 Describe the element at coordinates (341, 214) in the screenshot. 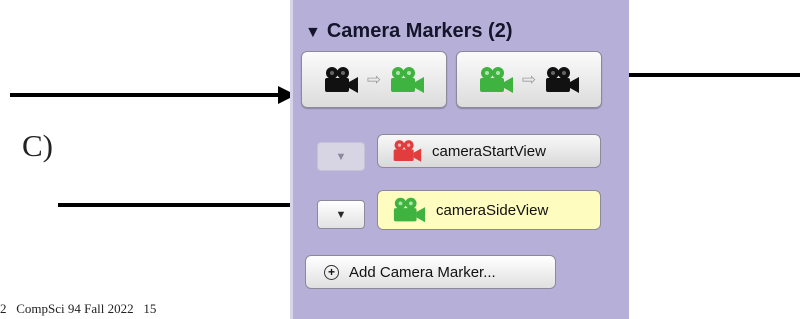

I see `marker-2-collapse-button: ▼` at that location.